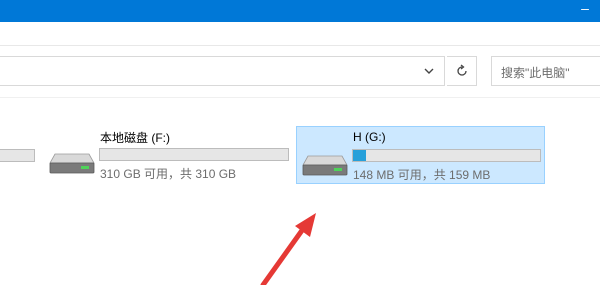  I want to click on drive-space-text: 148 MB 可用，共 159 MB, so click(422, 175).